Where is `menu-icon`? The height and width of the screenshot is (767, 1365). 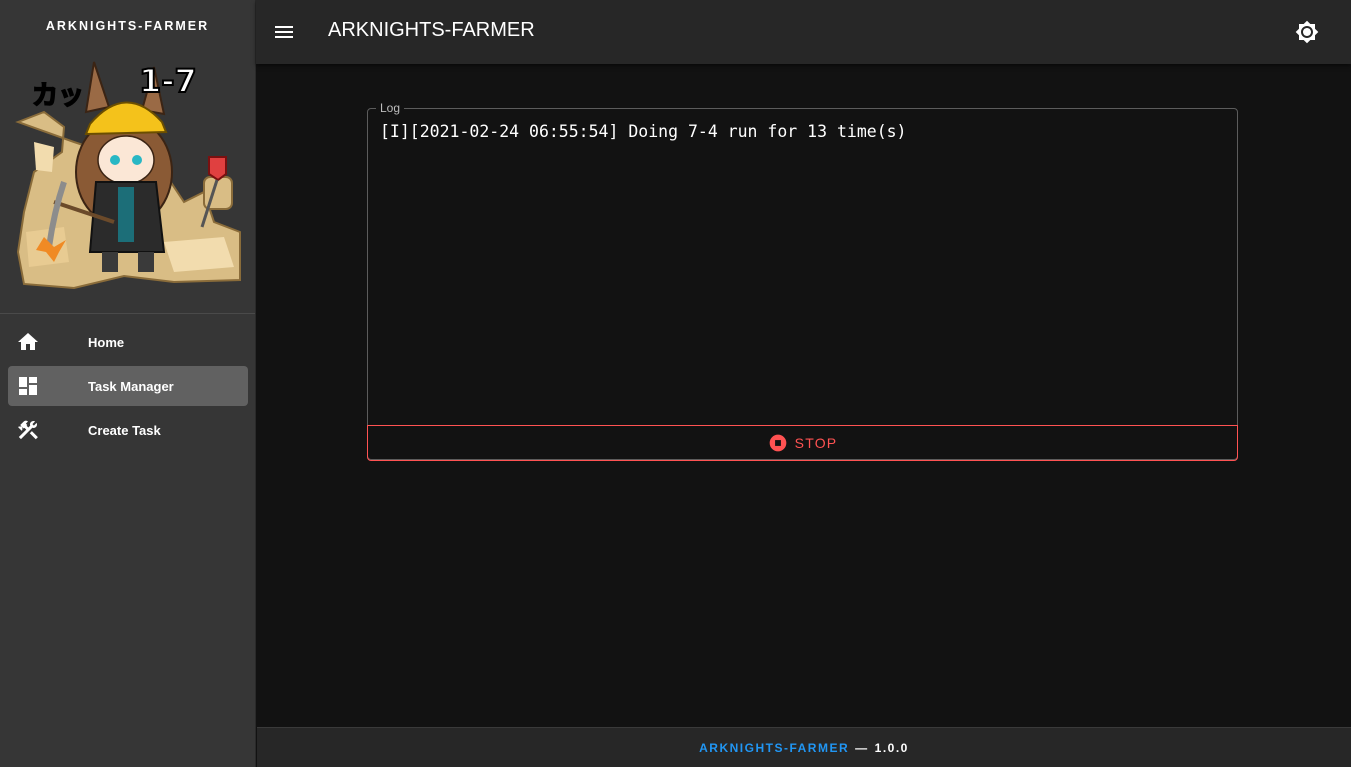 menu-icon is located at coordinates (284, 32).